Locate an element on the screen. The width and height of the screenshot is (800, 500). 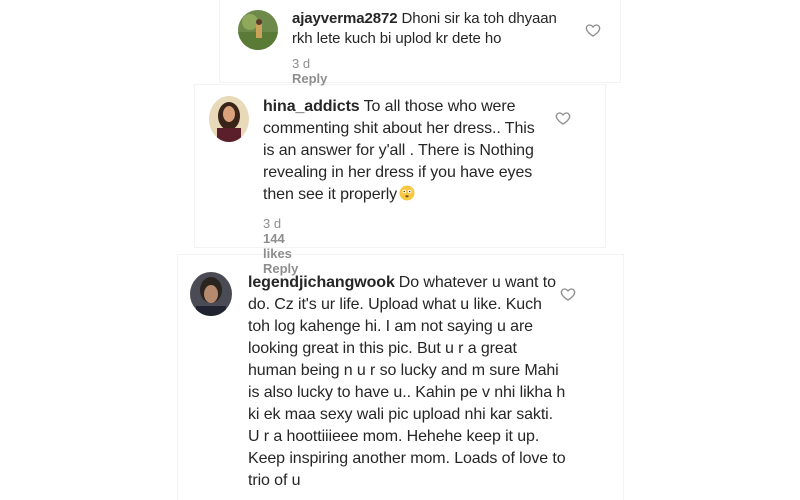
comment-meta-2: 3 d144 likesReply is located at coordinates (289, 246).